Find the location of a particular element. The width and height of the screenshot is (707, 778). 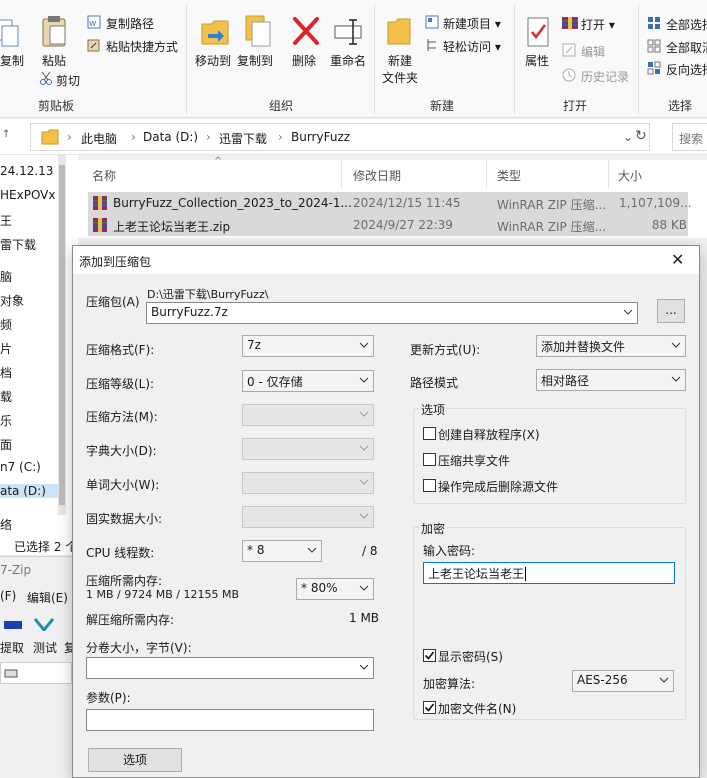

edit-icon is located at coordinates (569, 50).